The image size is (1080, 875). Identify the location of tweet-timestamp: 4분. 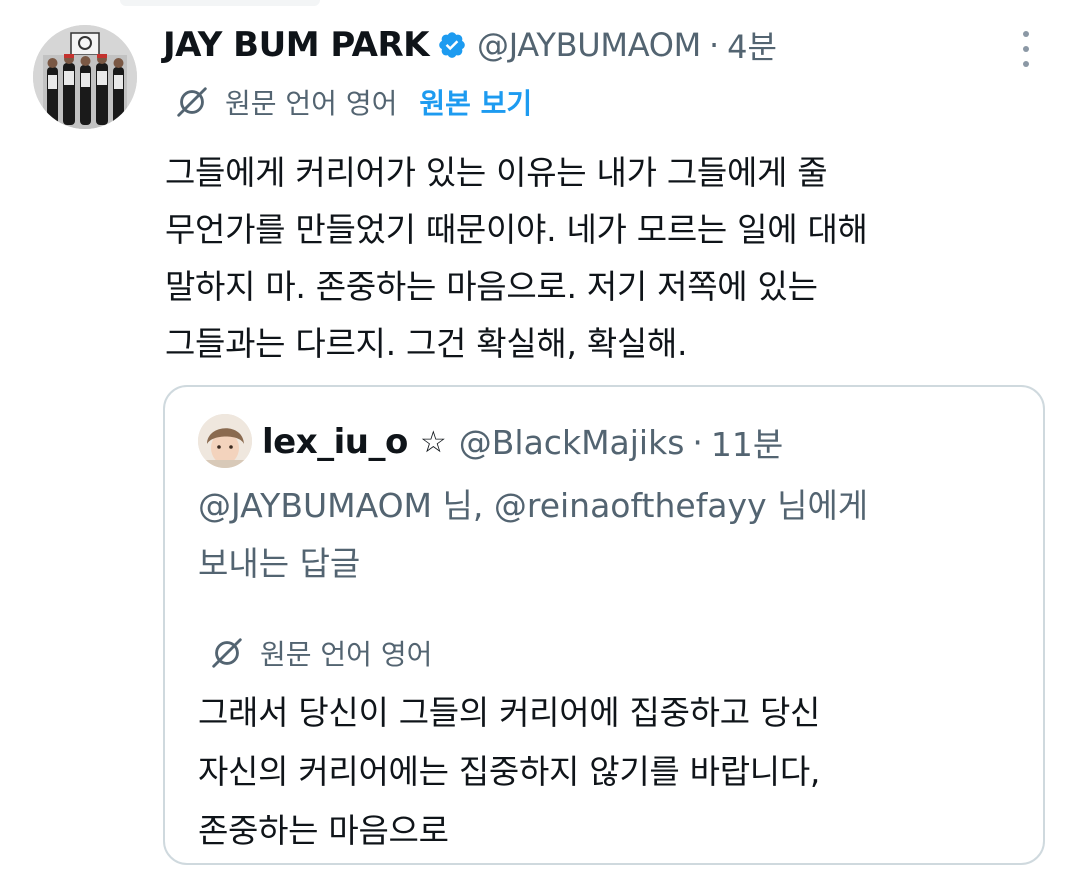
(752, 45).